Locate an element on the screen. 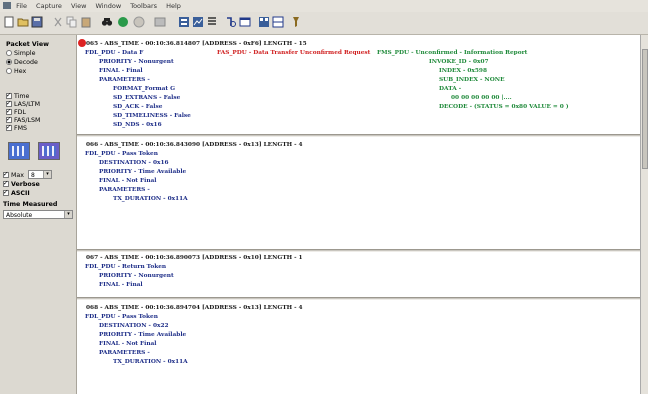 The width and height of the screenshot is (648, 394). copy-icon is located at coordinates (72, 22).